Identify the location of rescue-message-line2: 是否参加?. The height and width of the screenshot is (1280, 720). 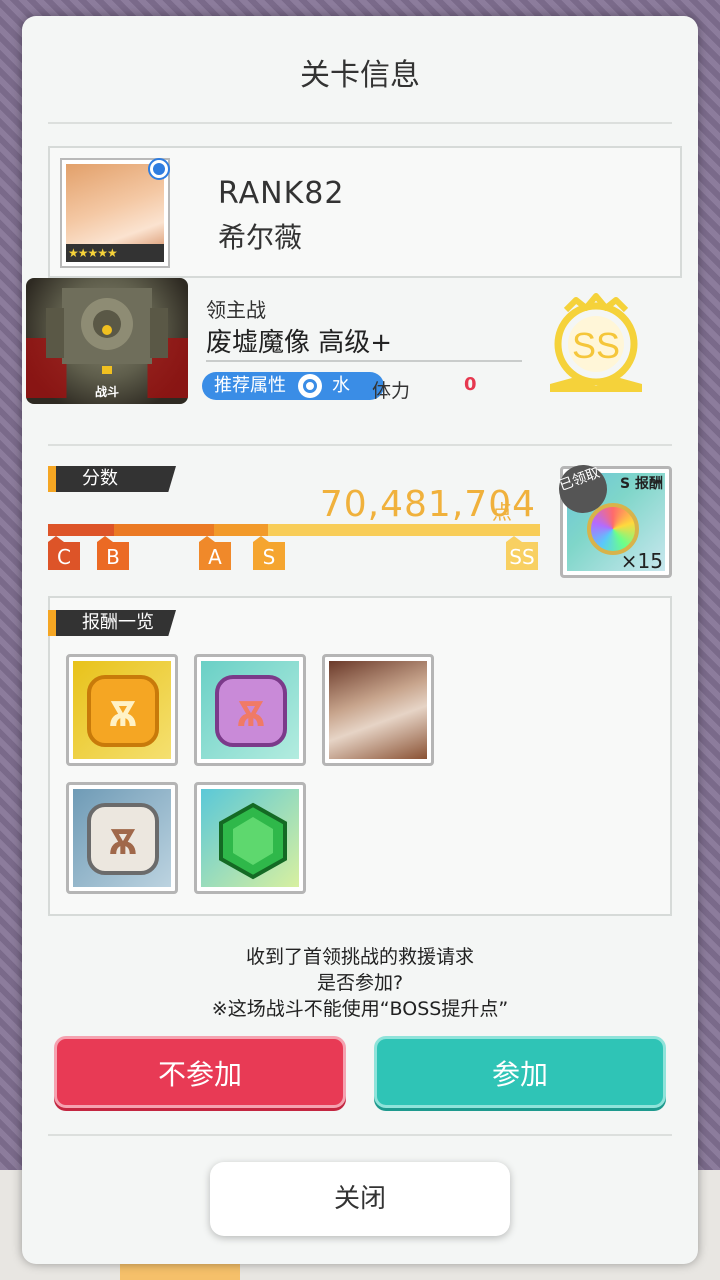
(360, 983).